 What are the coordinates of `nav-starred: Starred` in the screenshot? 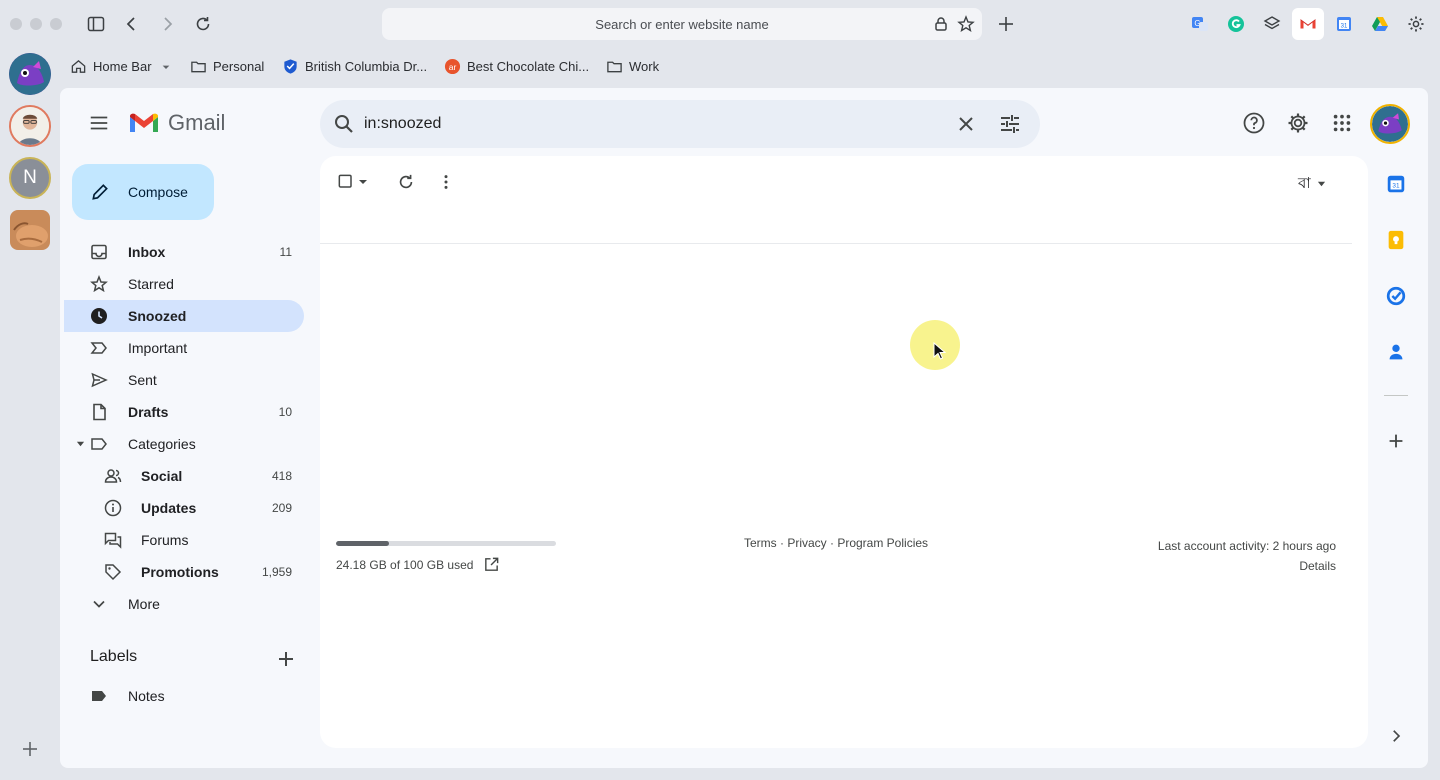 It's located at (184, 284).